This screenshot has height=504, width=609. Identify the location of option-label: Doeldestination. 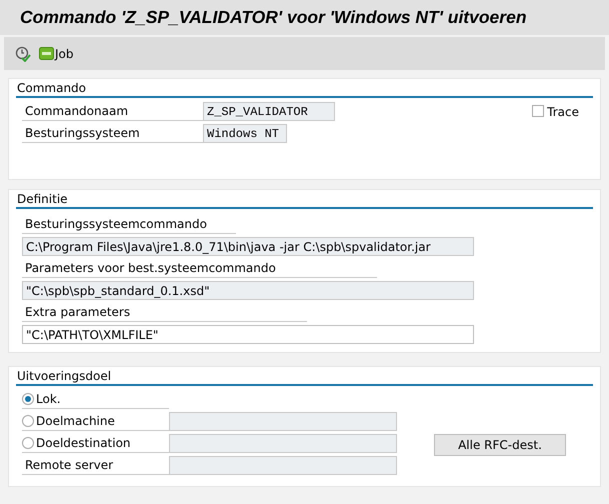
(83, 443).